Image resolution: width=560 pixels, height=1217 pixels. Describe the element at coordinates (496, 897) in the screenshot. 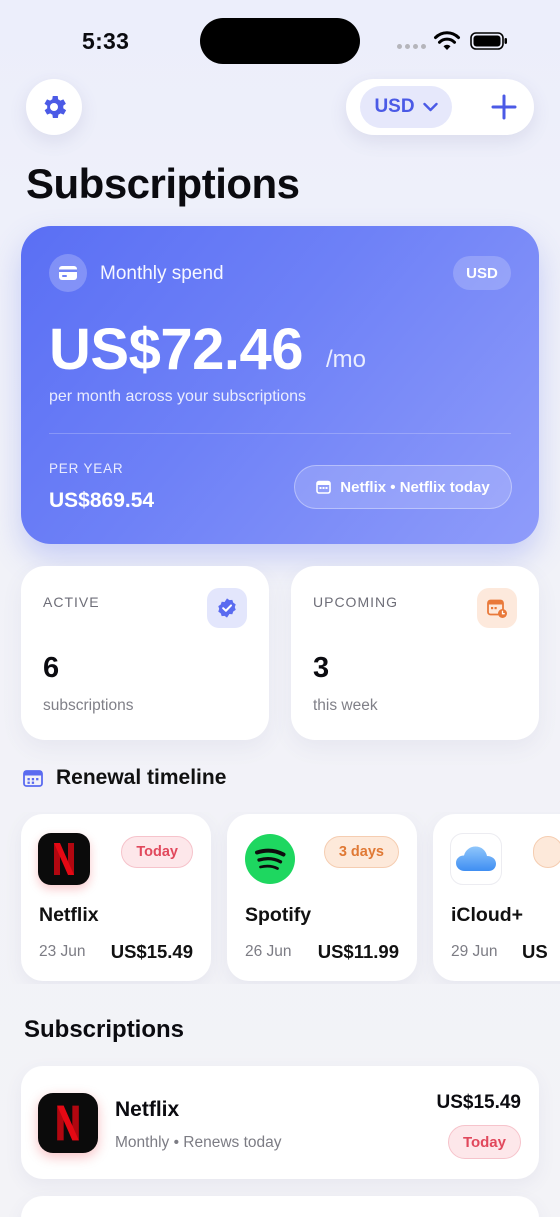

I see `timeline-card-icloud: iCloud+ 29 Jun US` at that location.